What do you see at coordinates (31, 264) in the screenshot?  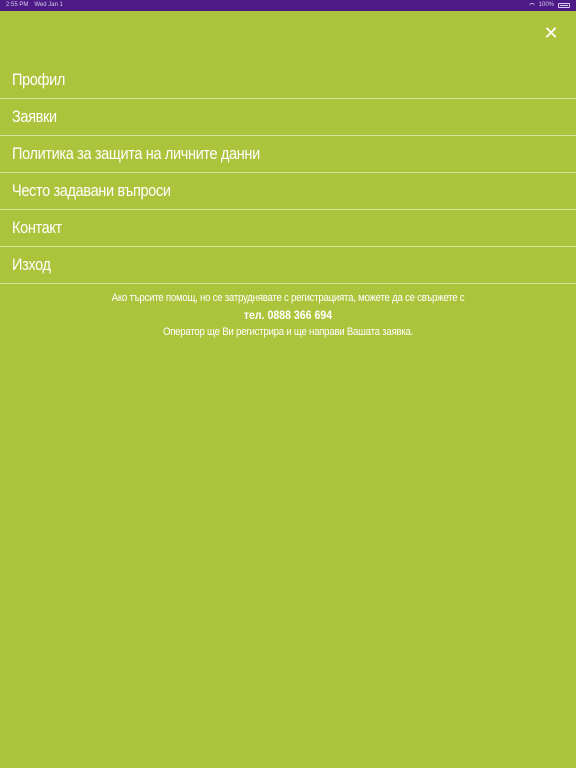 I see `menu-item-label: Изход` at bounding box center [31, 264].